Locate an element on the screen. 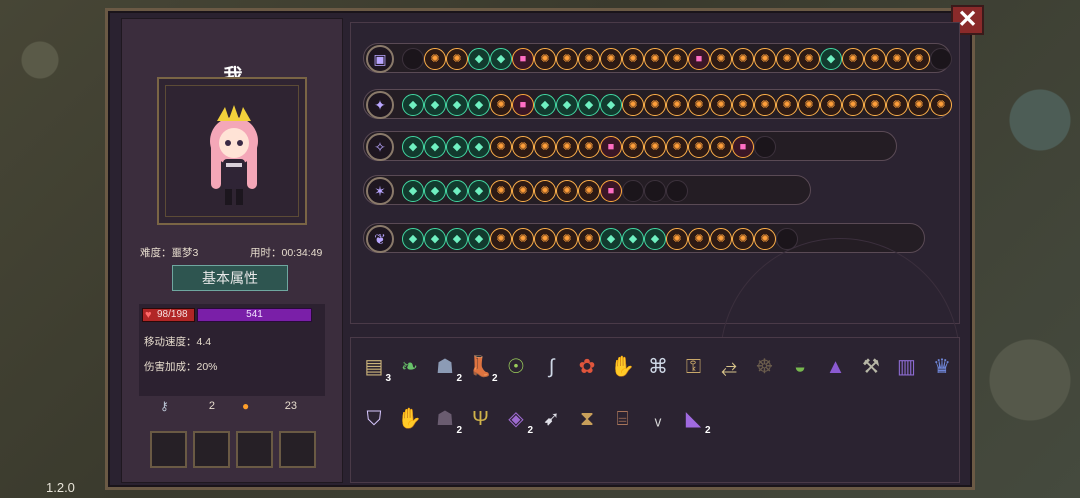 The height and width of the screenshot is (498, 1080). attributes-tab: 基本属性 is located at coordinates (230, 278).